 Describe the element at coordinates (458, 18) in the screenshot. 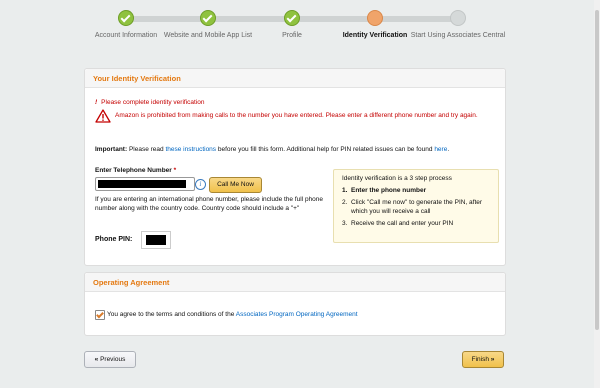

I see `pending-step-icon` at that location.